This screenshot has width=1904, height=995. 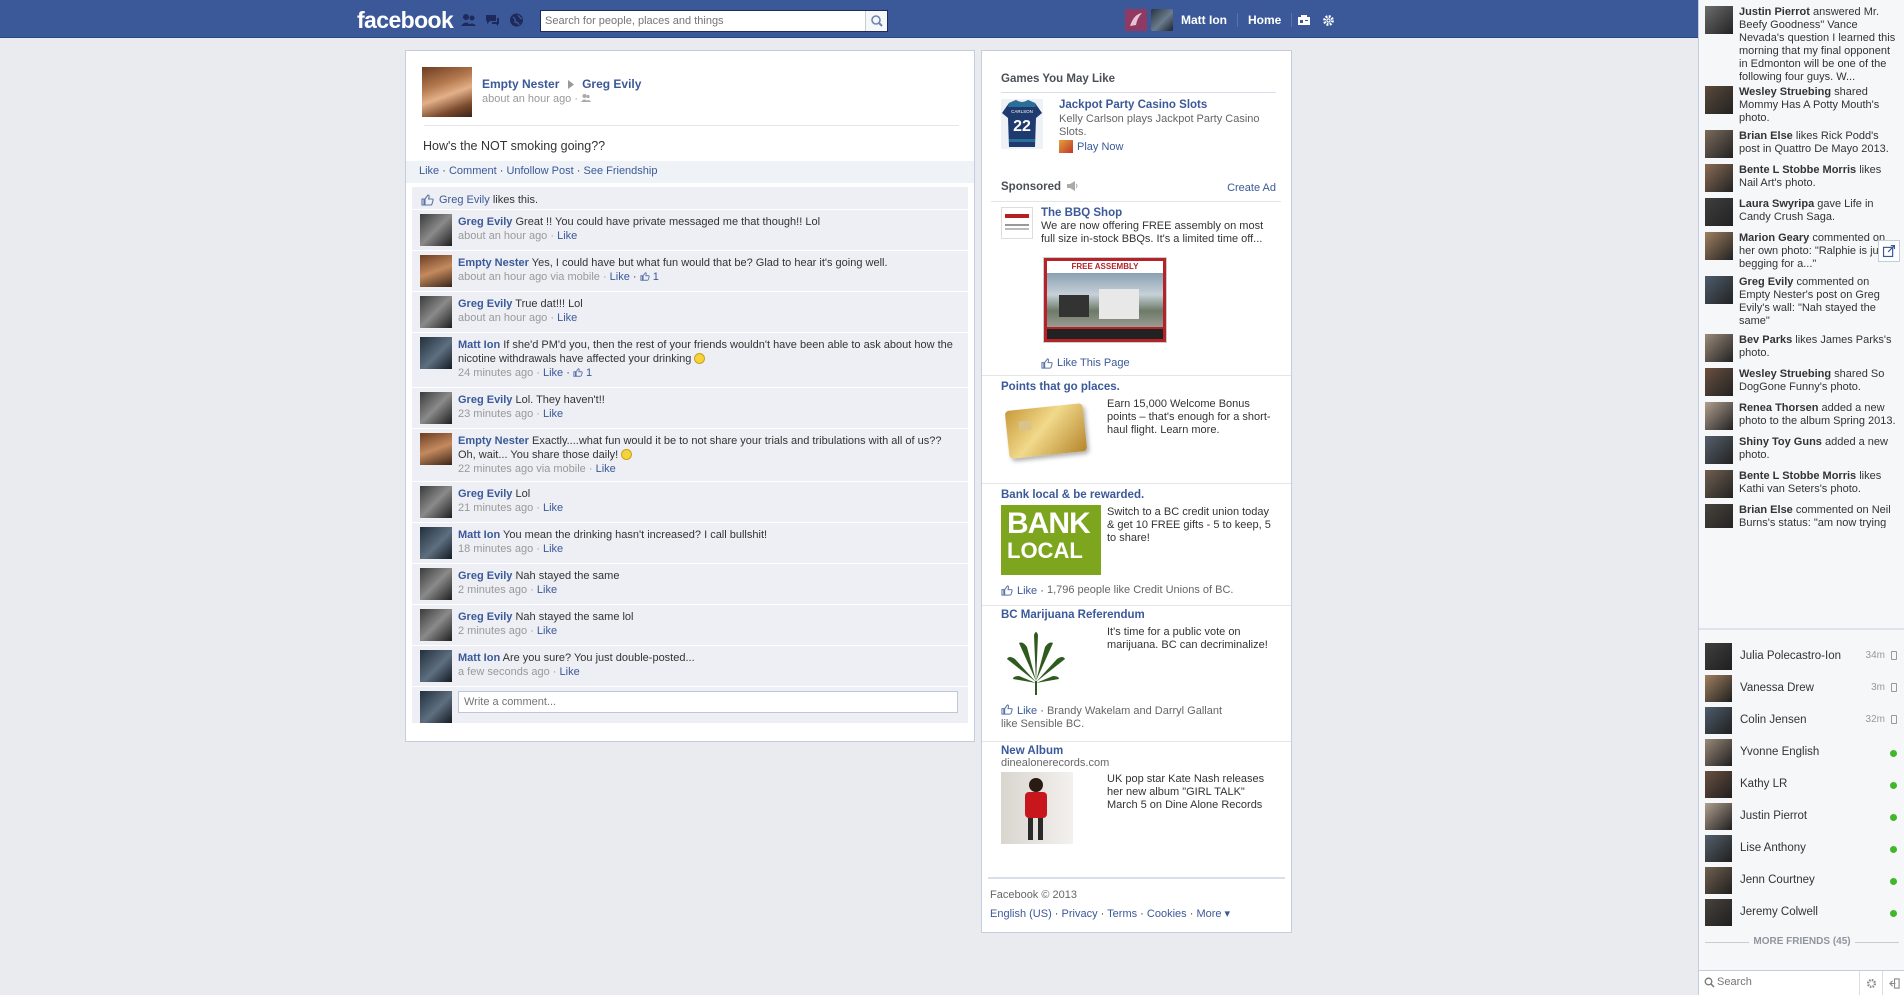 I want to click on footer-privacy-link: Privacy, so click(x=1080, y=914).